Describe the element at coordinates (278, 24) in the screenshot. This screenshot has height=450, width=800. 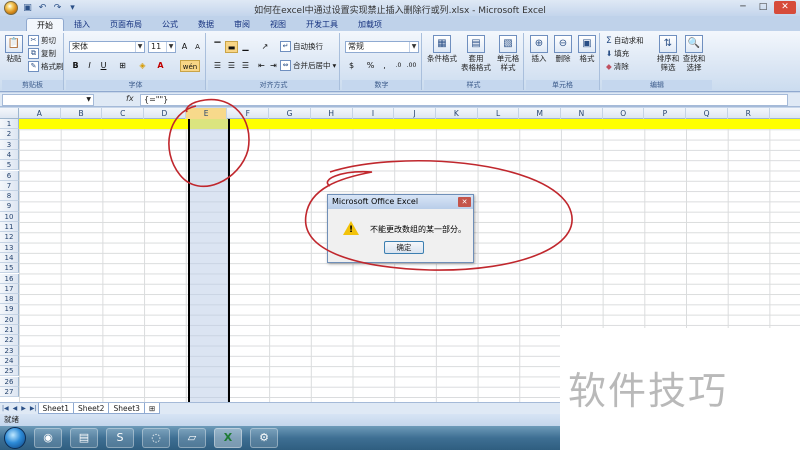
I see `tab-view: 视图` at that location.